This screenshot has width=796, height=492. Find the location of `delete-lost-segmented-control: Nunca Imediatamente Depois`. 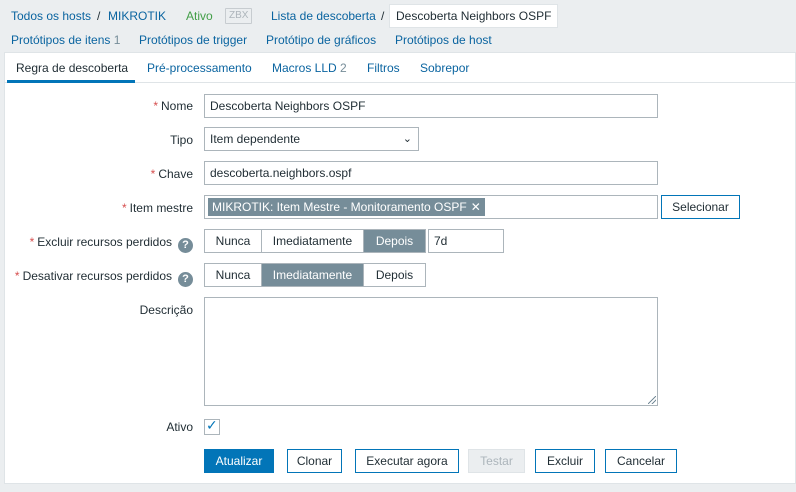

delete-lost-segmented-control: Nunca Imediatamente Depois is located at coordinates (315, 241).